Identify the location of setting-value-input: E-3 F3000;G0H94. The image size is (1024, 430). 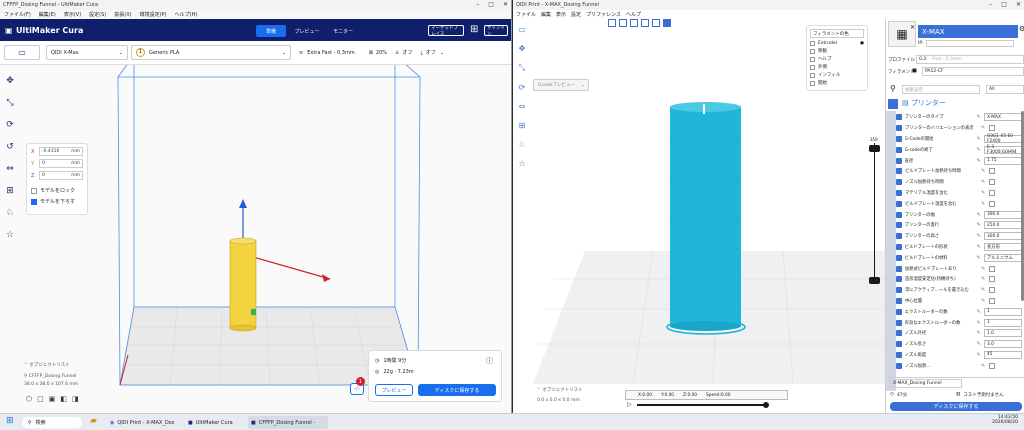
(1003, 150).